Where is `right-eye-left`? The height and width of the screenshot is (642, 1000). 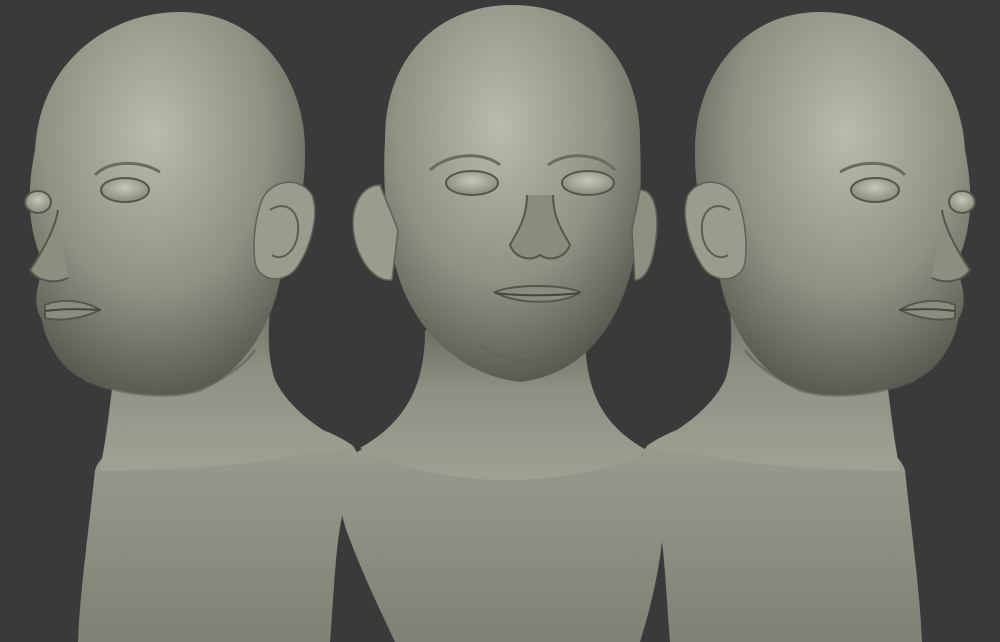 right-eye-left is located at coordinates (875, 190).